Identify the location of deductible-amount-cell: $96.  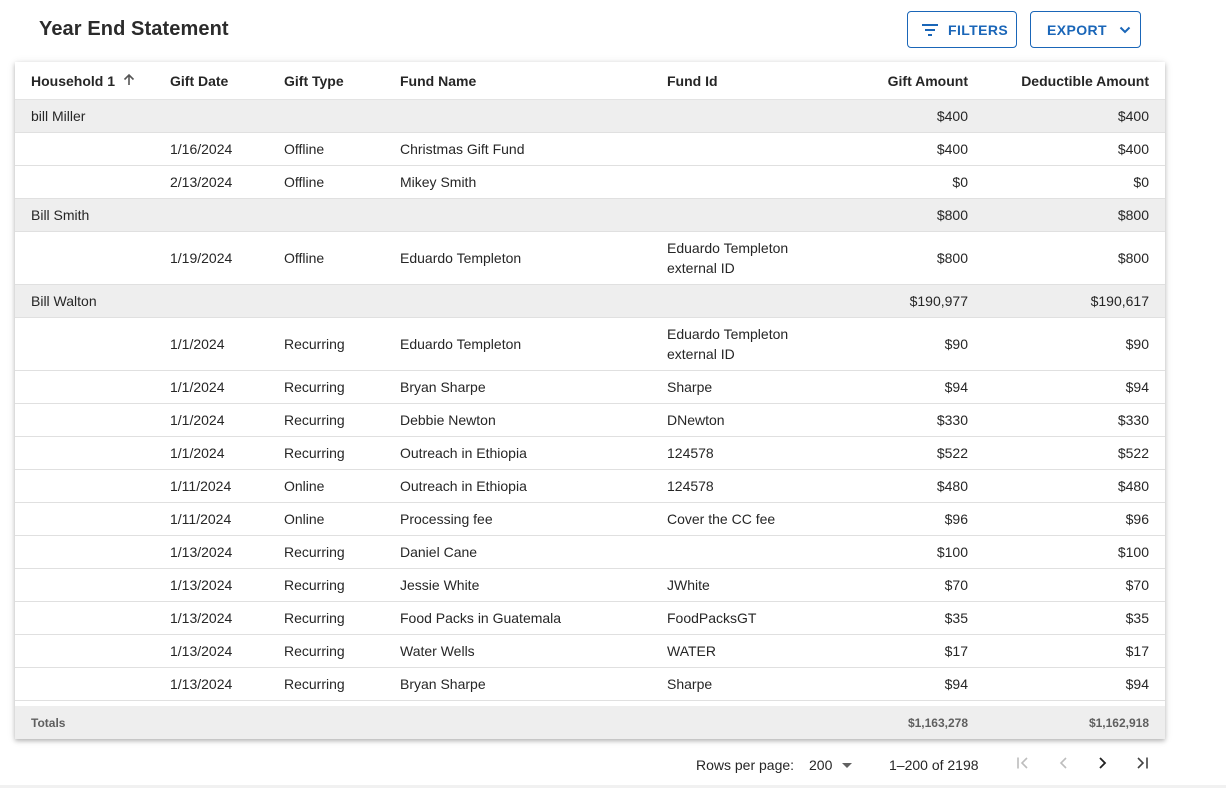
(1137, 519).